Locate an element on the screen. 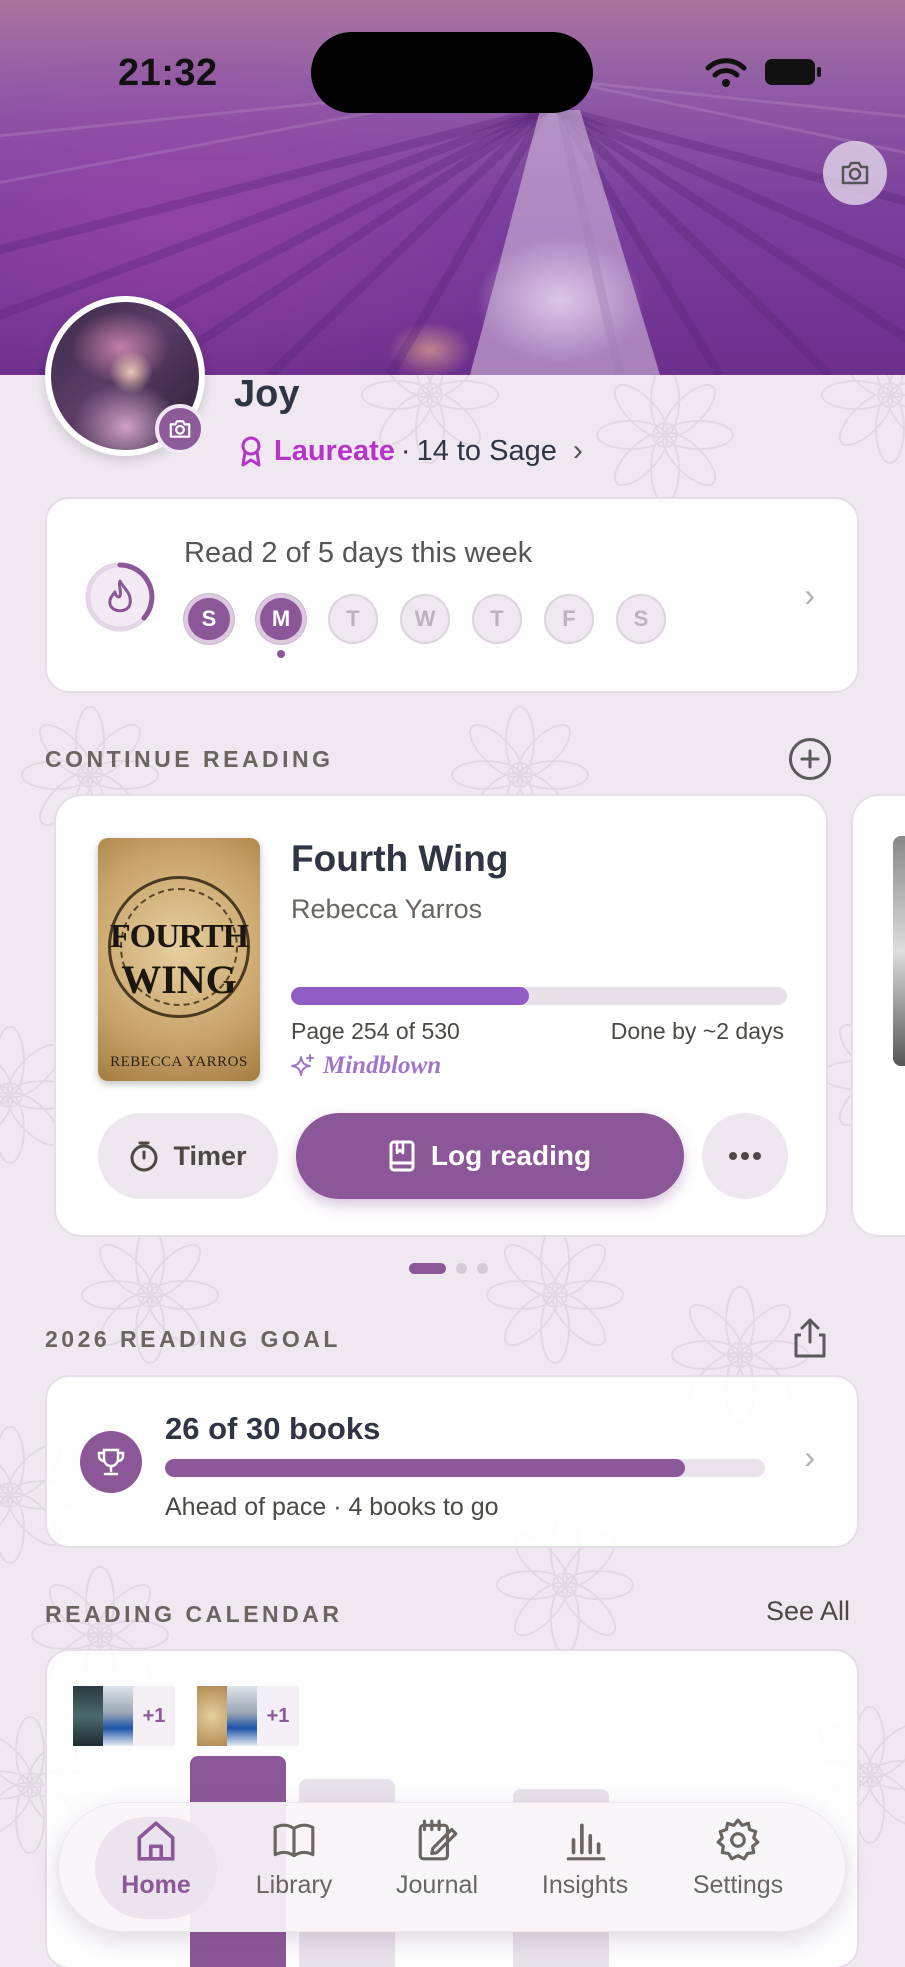 Image resolution: width=905 pixels, height=1967 pixels. timer-label: Timer is located at coordinates (210, 1155).